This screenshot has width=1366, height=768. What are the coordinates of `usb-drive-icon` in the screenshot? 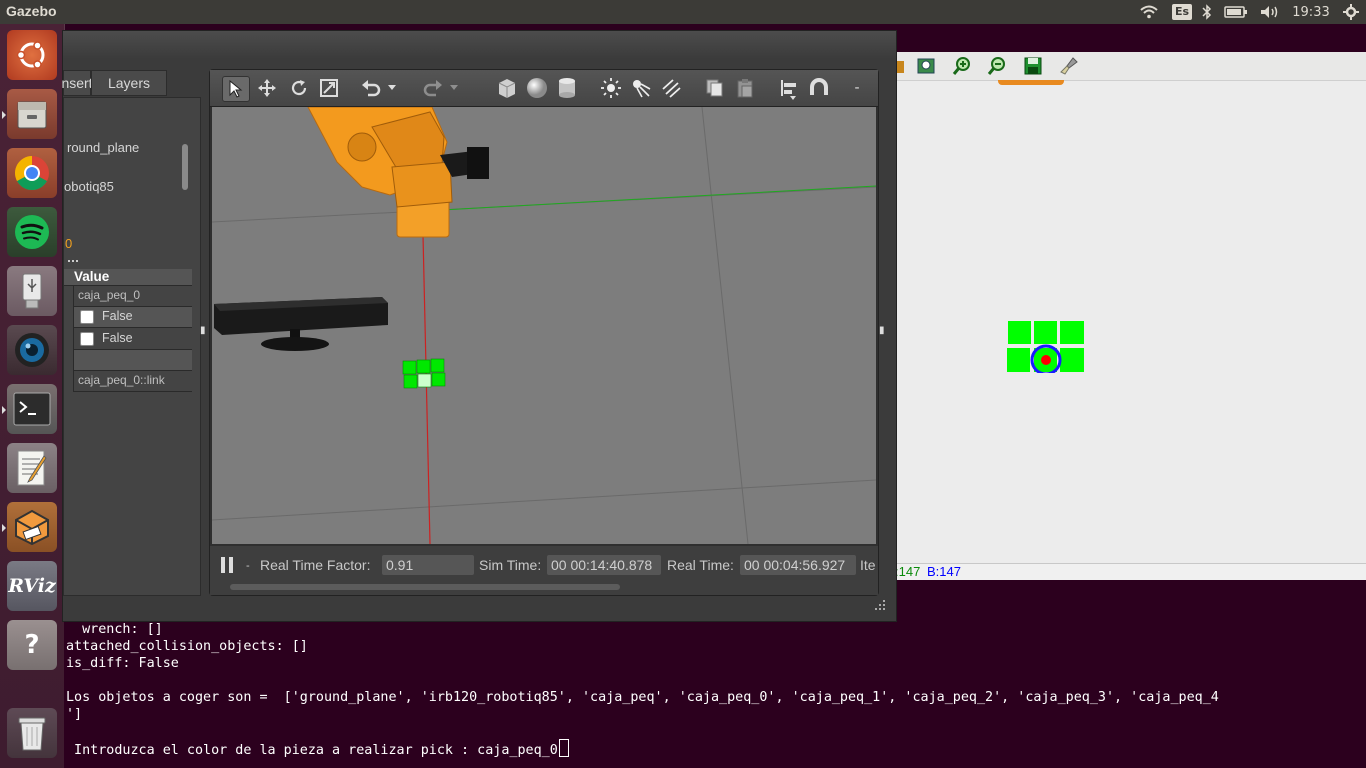 It's located at (32, 291).